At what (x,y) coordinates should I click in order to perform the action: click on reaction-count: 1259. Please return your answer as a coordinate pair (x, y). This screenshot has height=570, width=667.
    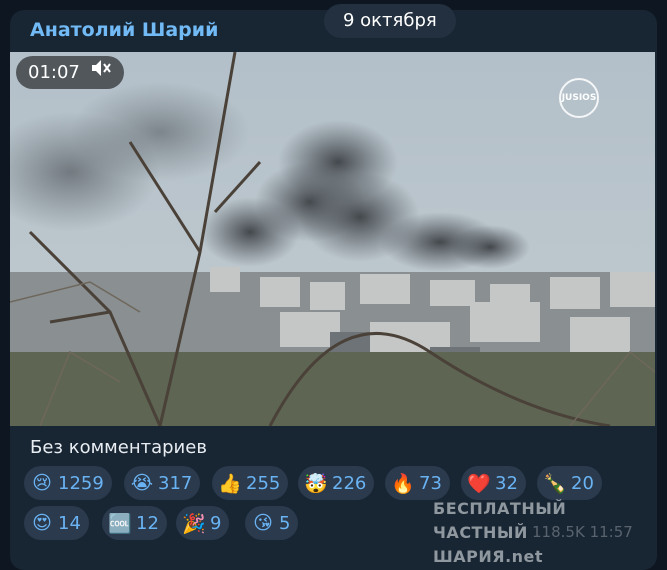
    Looking at the image, I should click on (81, 483).